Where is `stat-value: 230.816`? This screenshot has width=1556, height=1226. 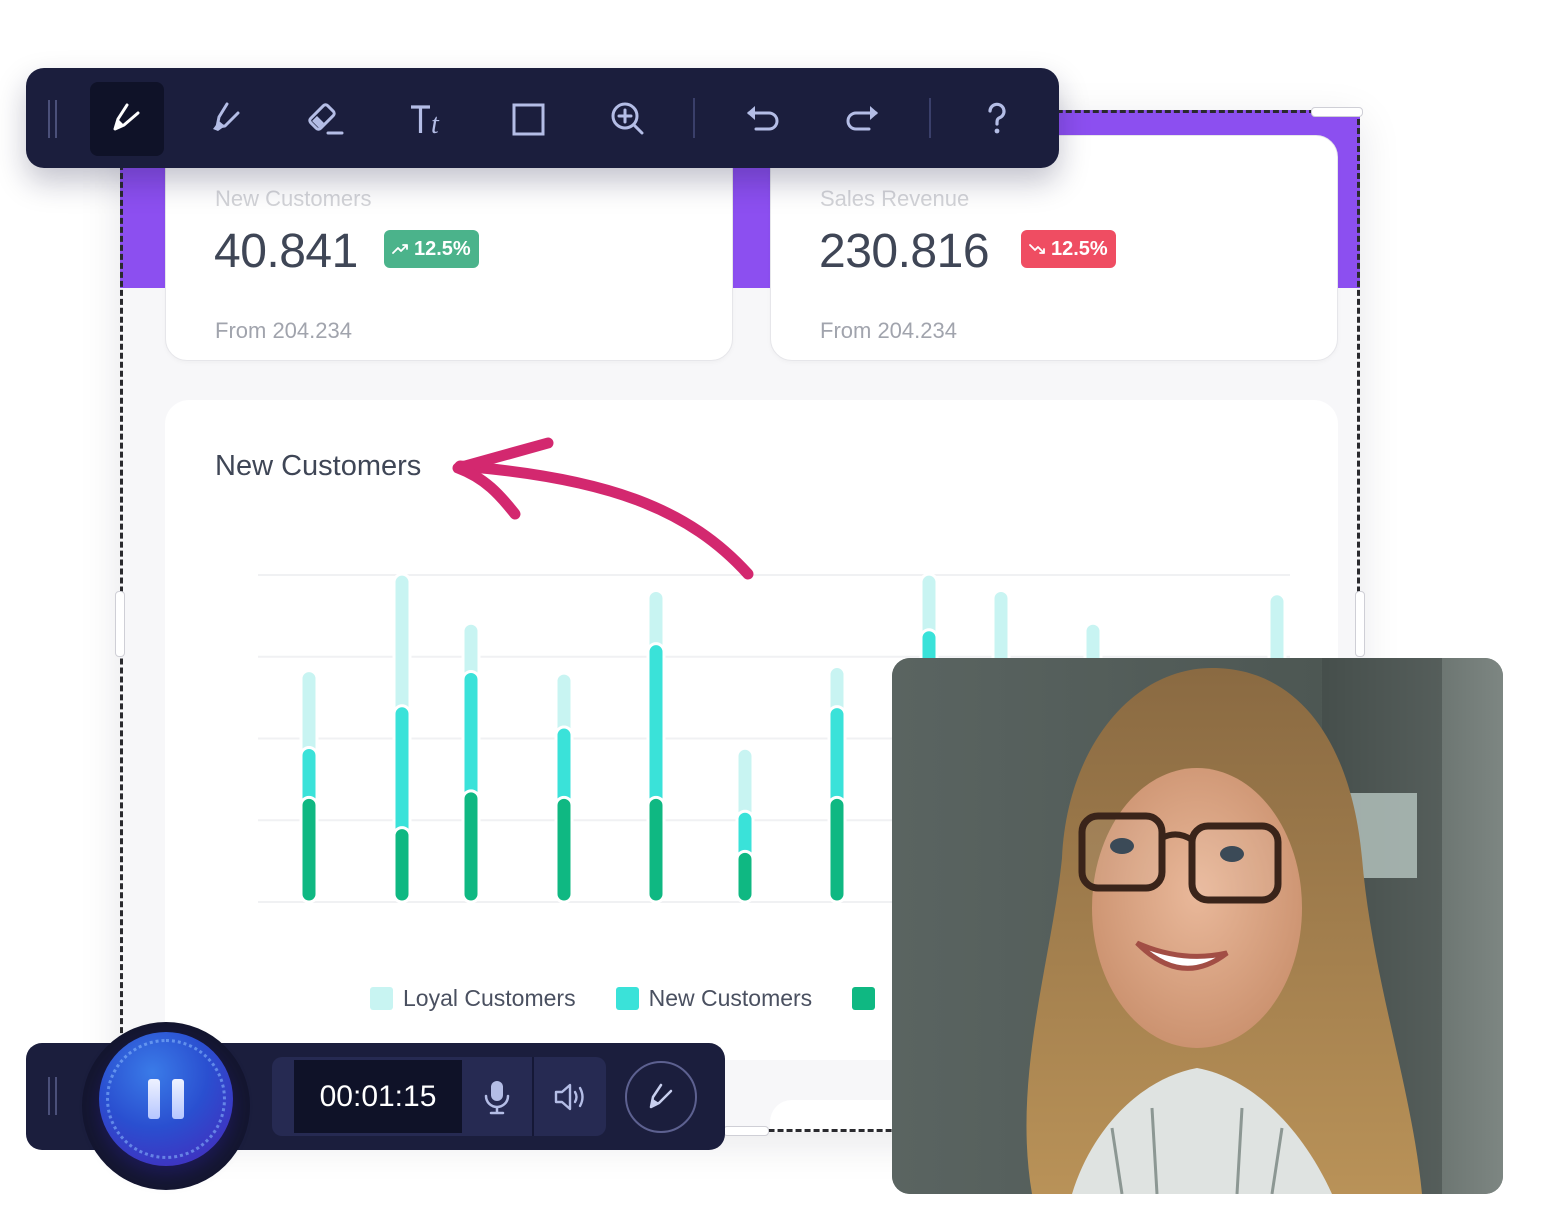 stat-value: 230.816 is located at coordinates (904, 251).